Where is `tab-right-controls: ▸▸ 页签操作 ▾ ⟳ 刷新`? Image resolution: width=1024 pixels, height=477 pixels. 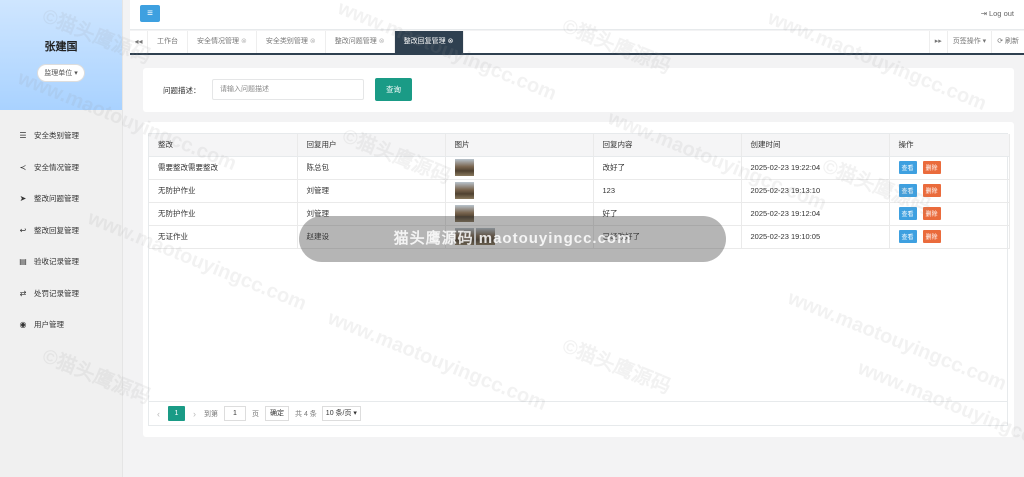 tab-right-controls: ▸▸ 页签操作 ▾ ⟳ 刷新 is located at coordinates (976, 42).